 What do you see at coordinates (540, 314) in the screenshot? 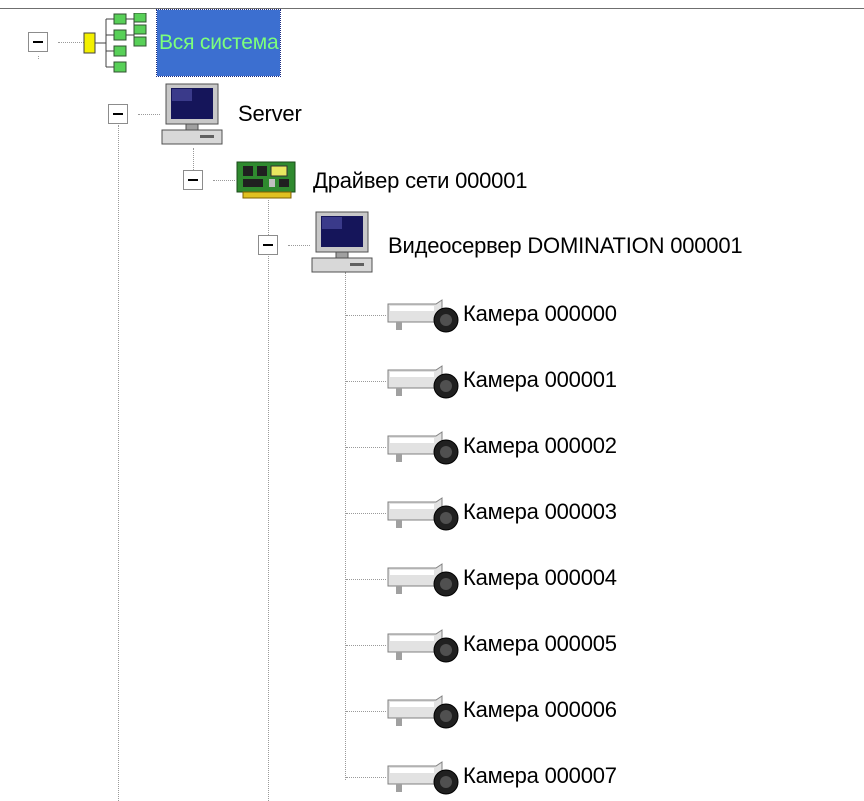
I see `tree-node-label-camera: Камера 000000` at bounding box center [540, 314].